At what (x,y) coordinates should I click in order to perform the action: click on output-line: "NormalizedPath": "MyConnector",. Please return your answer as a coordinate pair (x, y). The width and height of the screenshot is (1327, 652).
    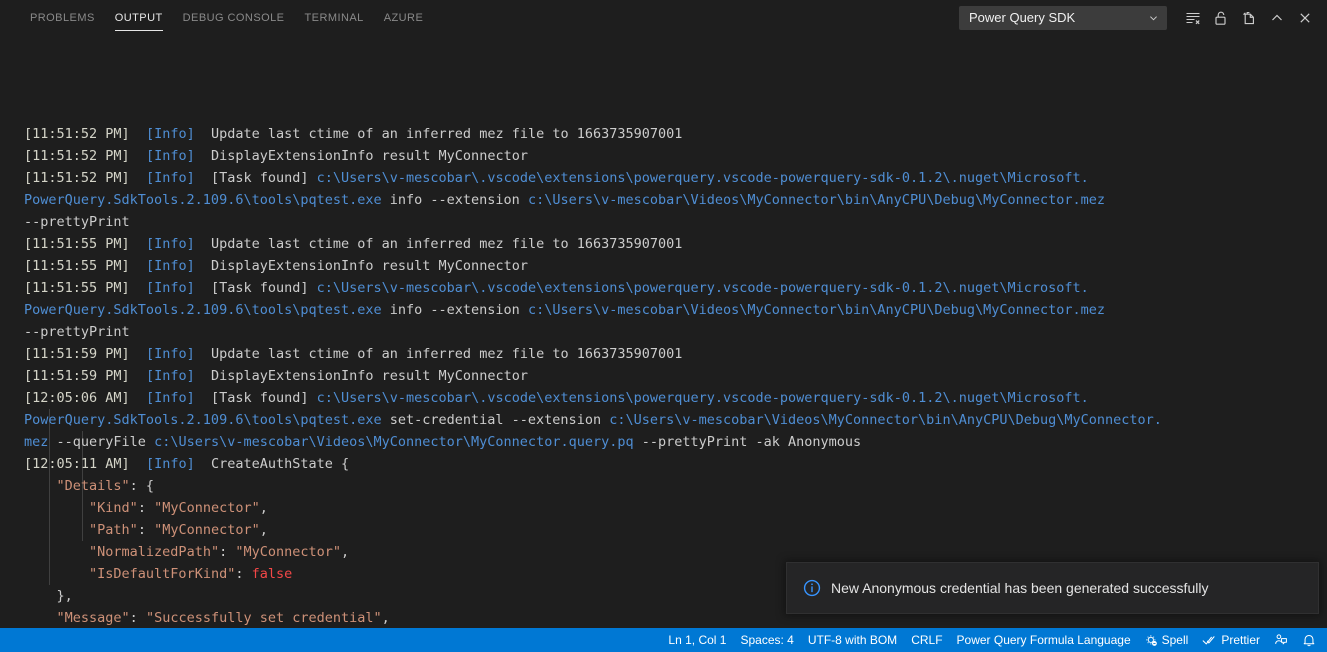
    Looking at the image, I should click on (663, 552).